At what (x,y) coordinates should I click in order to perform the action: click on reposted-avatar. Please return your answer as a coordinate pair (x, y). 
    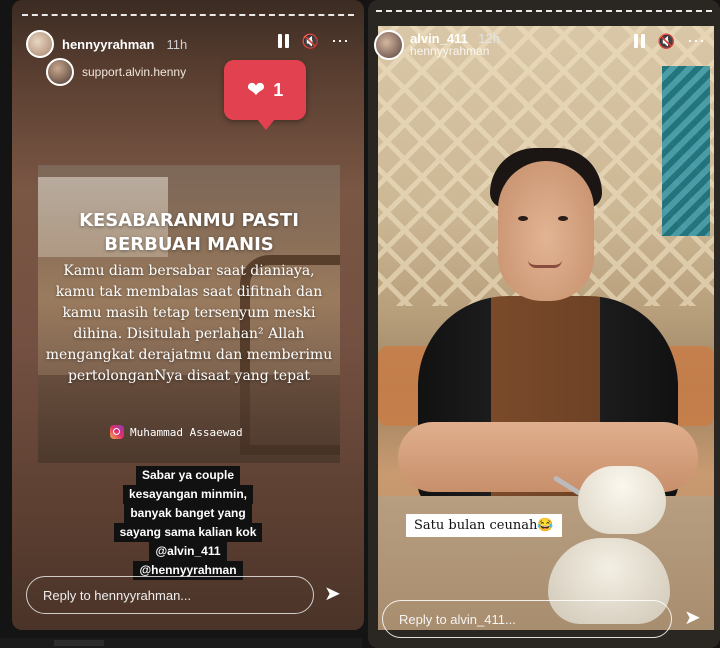
    Looking at the image, I should click on (60, 72).